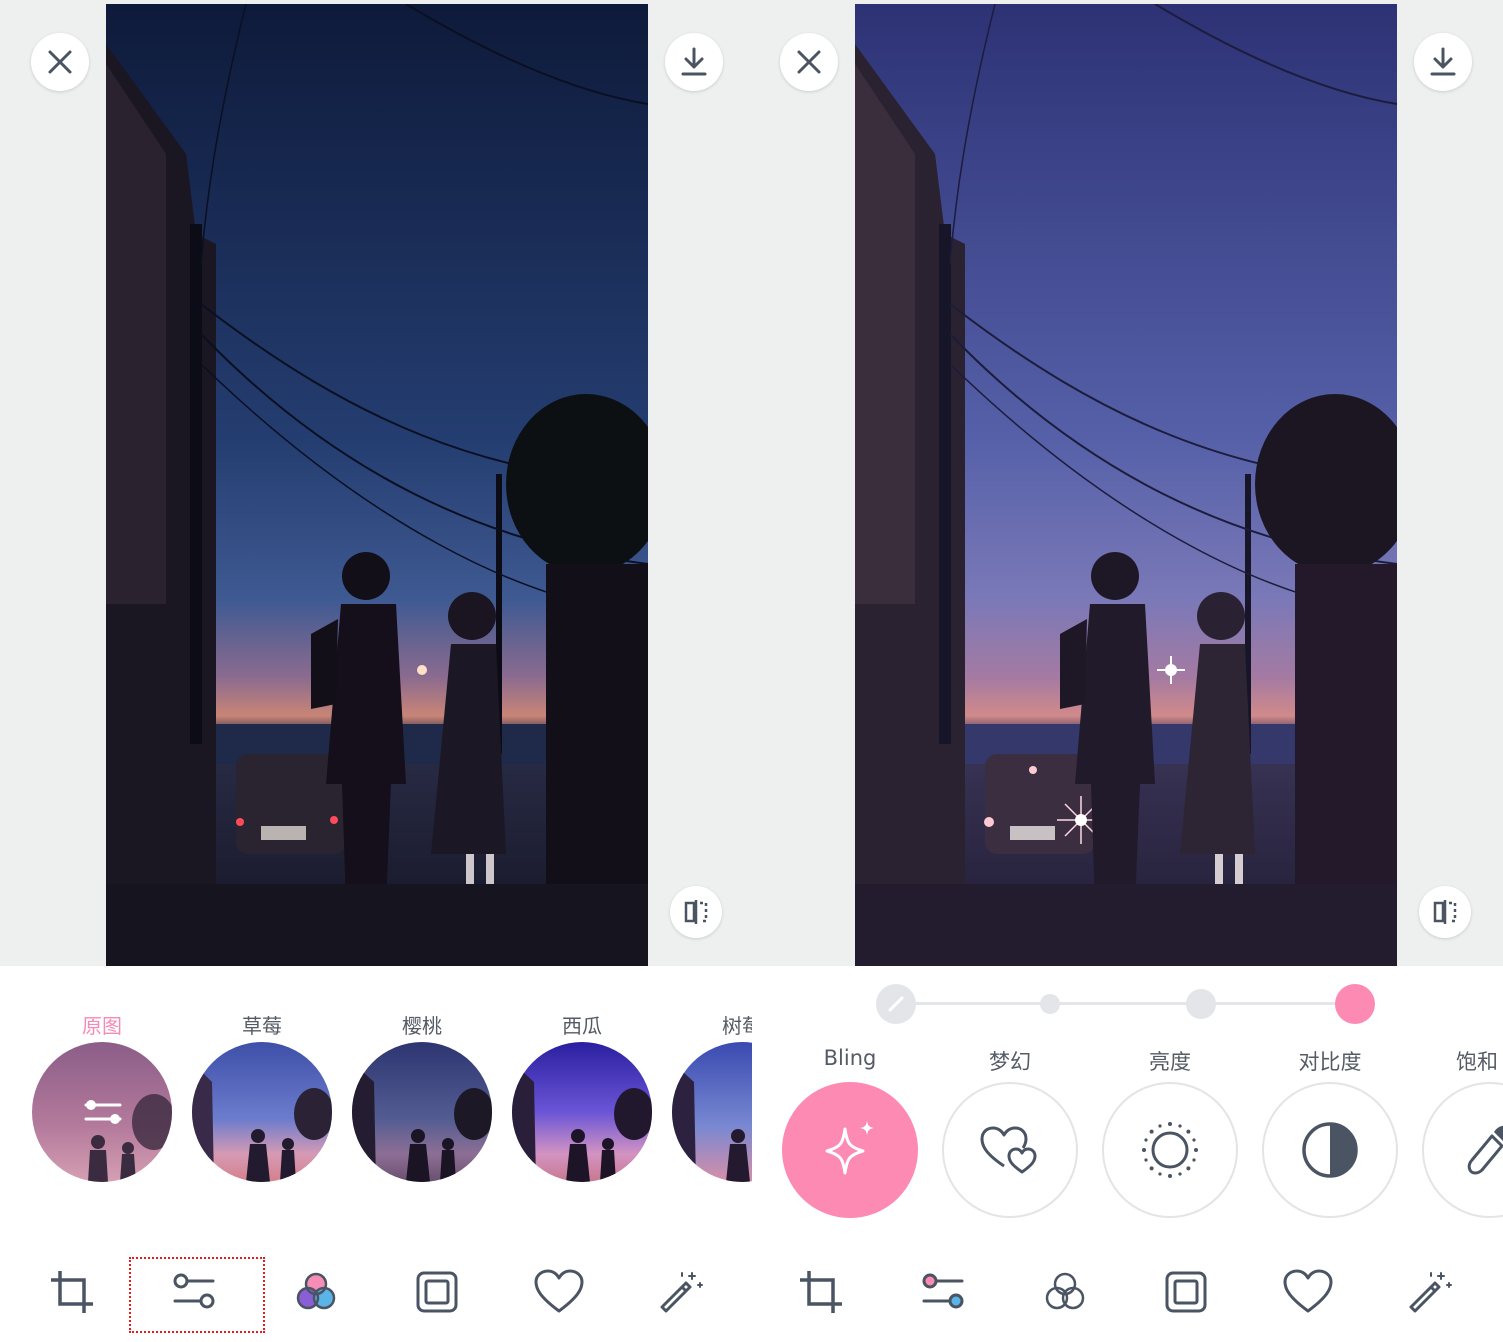 This screenshot has height=1342, width=1503. What do you see at coordinates (582, 1026) in the screenshot?
I see `filter-label-watermelon: 西瓜` at bounding box center [582, 1026].